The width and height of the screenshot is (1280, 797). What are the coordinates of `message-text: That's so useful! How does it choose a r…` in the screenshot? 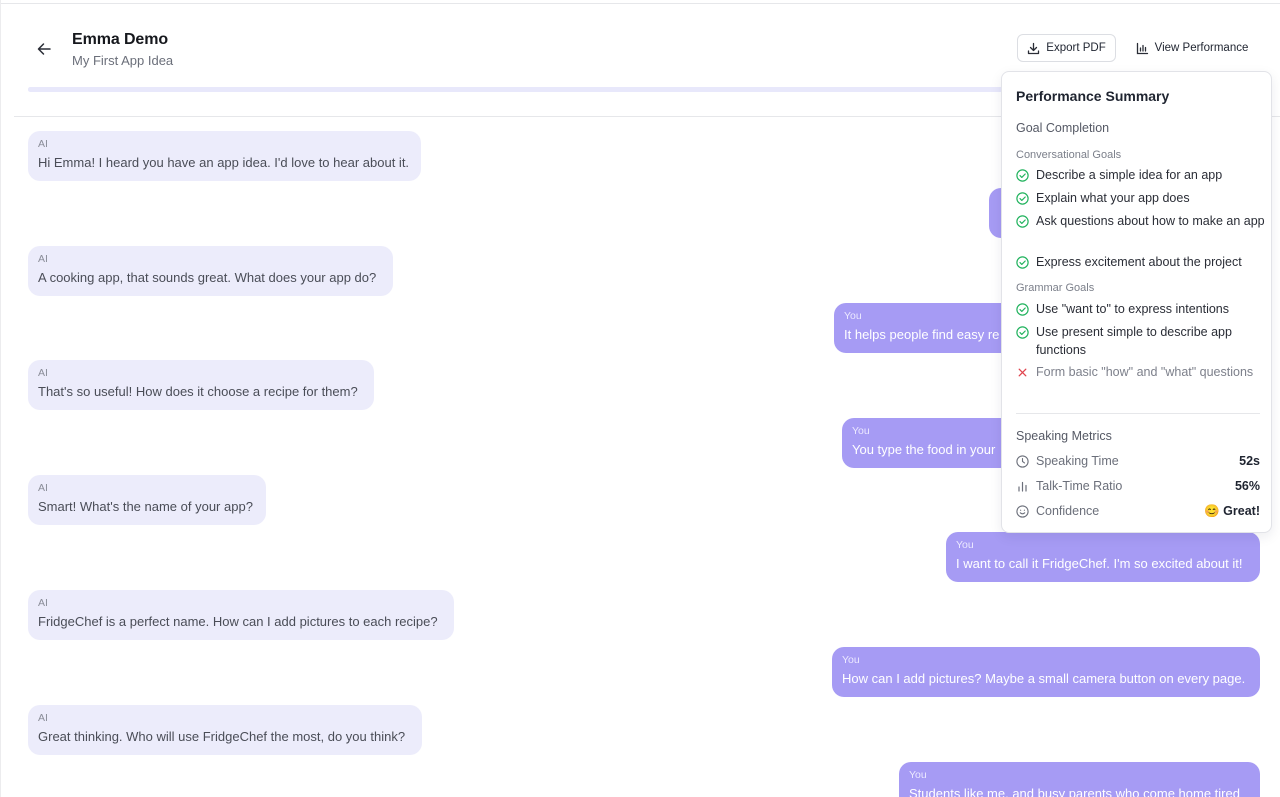 It's located at (198, 391).